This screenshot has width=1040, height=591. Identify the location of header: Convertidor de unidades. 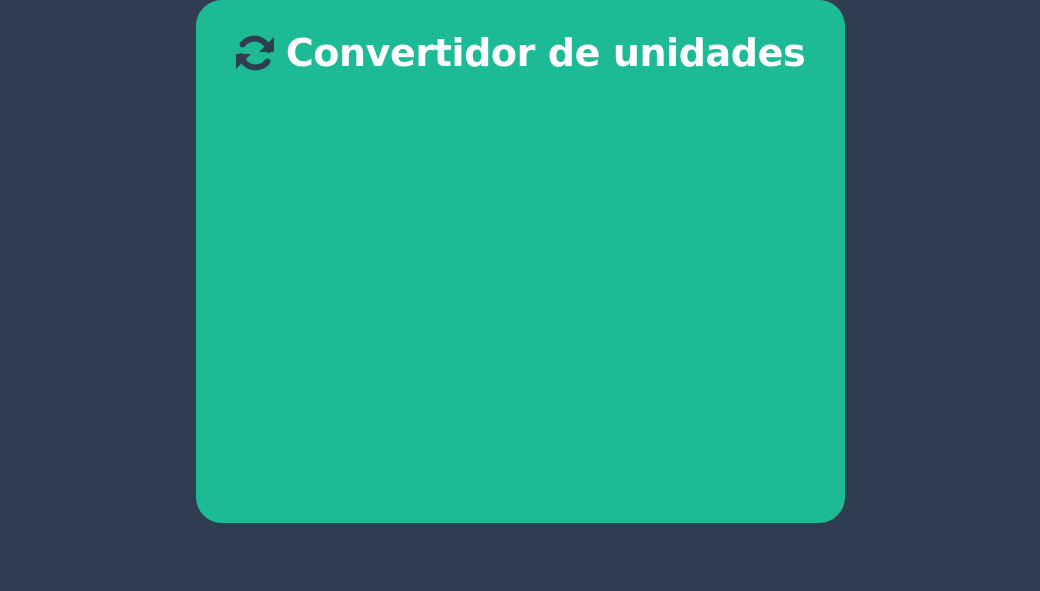
(520, 53).